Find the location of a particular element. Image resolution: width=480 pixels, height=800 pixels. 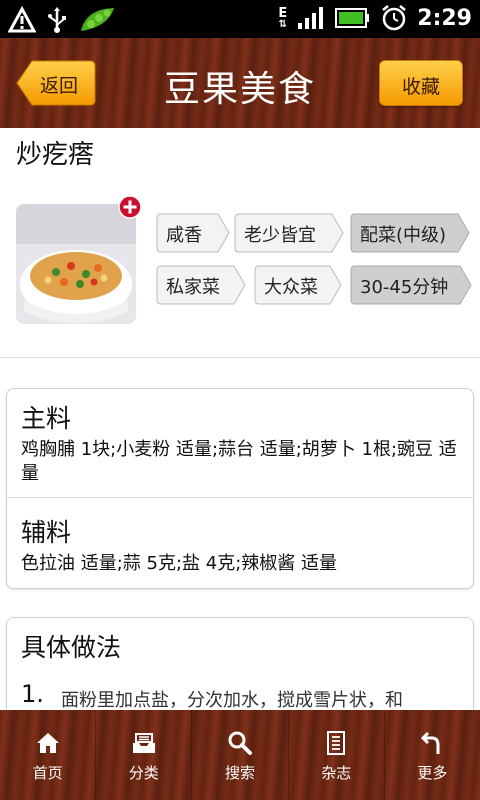

nav-more: 更多 is located at coordinates (431, 755).